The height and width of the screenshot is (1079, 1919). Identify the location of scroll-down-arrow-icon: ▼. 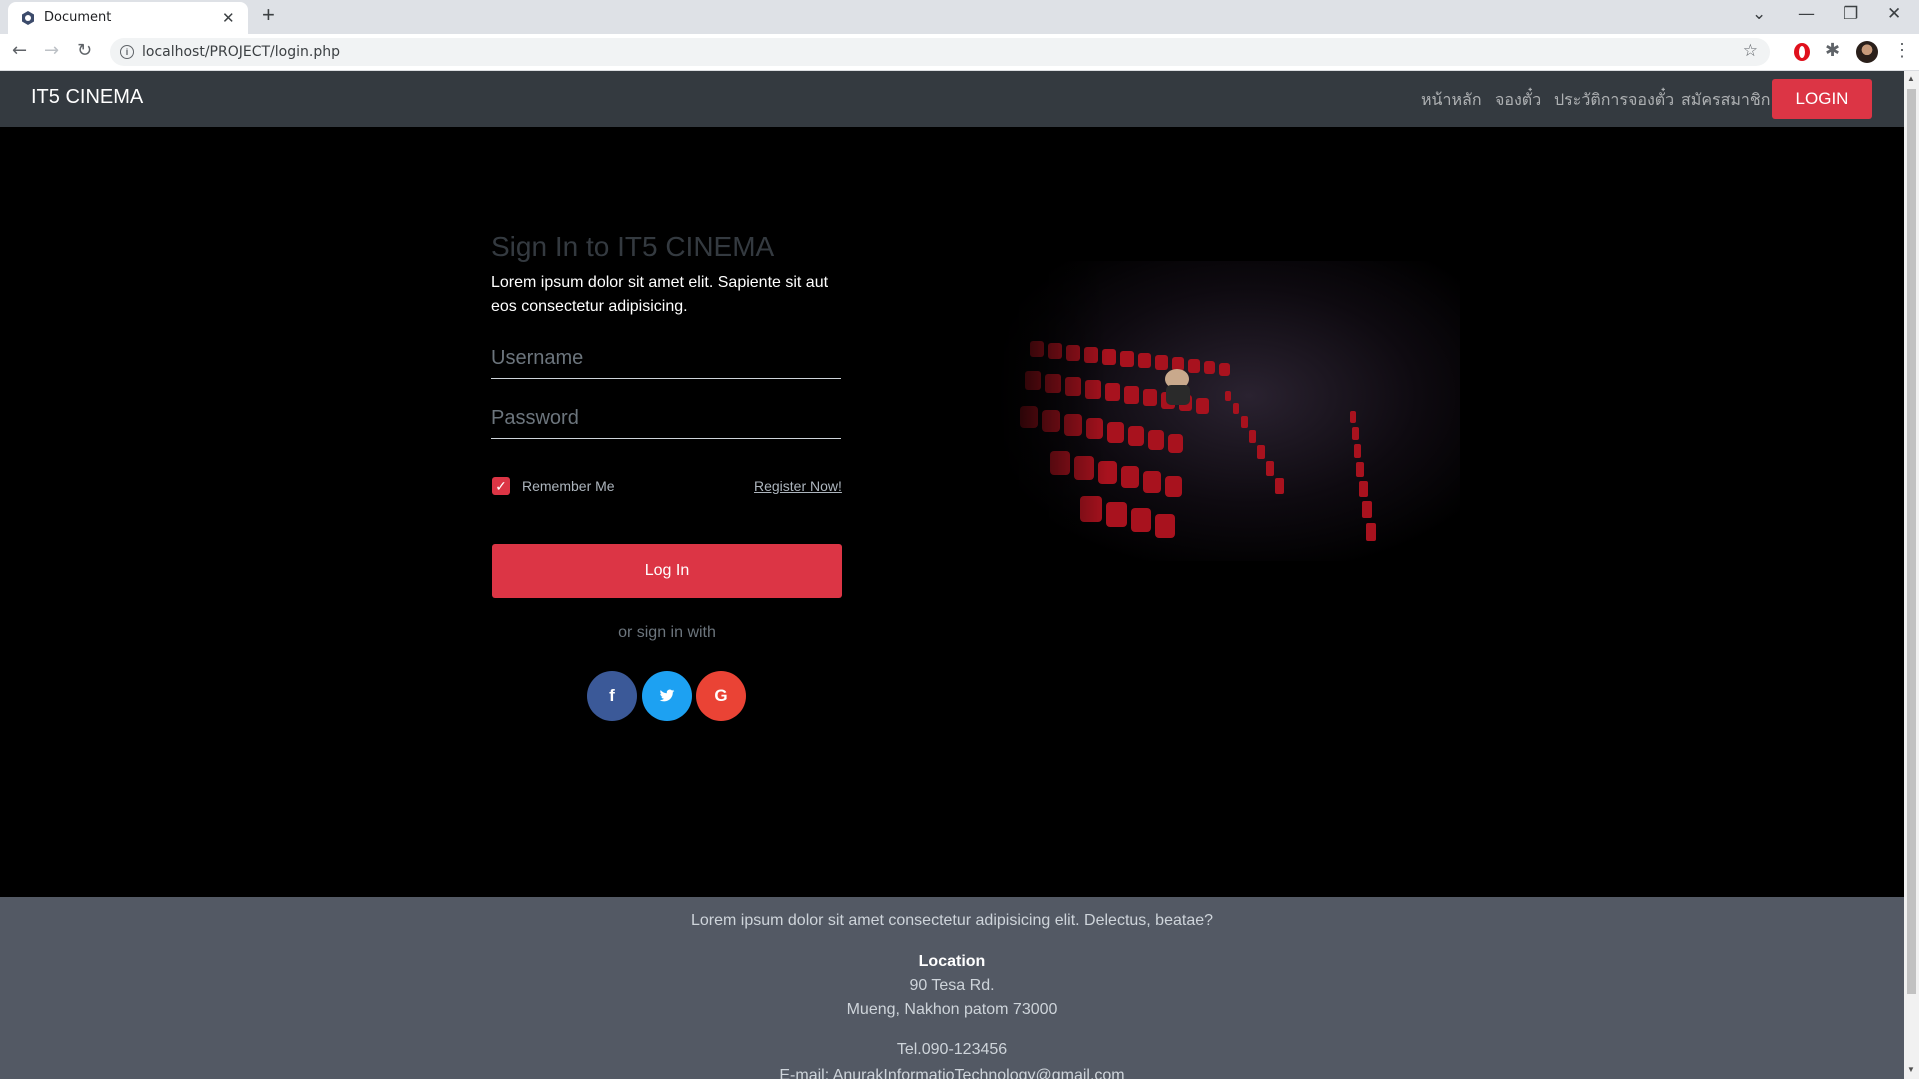
(1911, 1069).